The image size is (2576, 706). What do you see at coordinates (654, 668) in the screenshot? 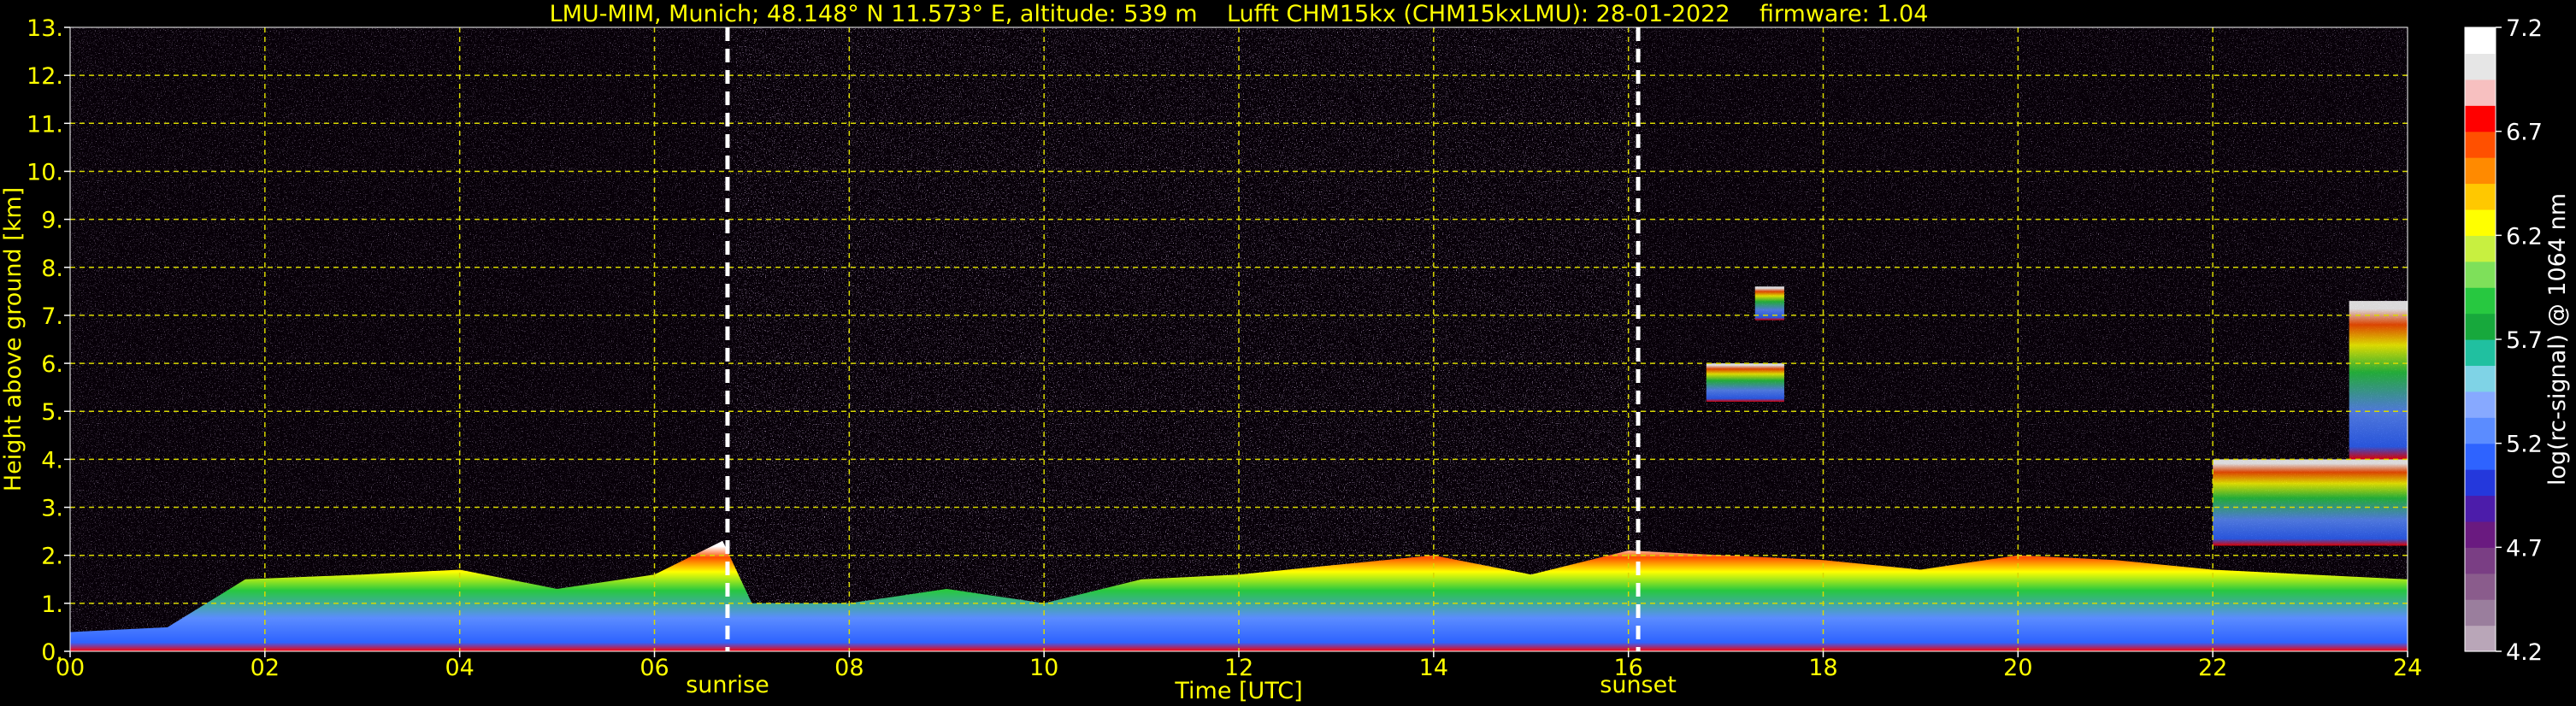
I see `x-tick-label: 06` at bounding box center [654, 668].